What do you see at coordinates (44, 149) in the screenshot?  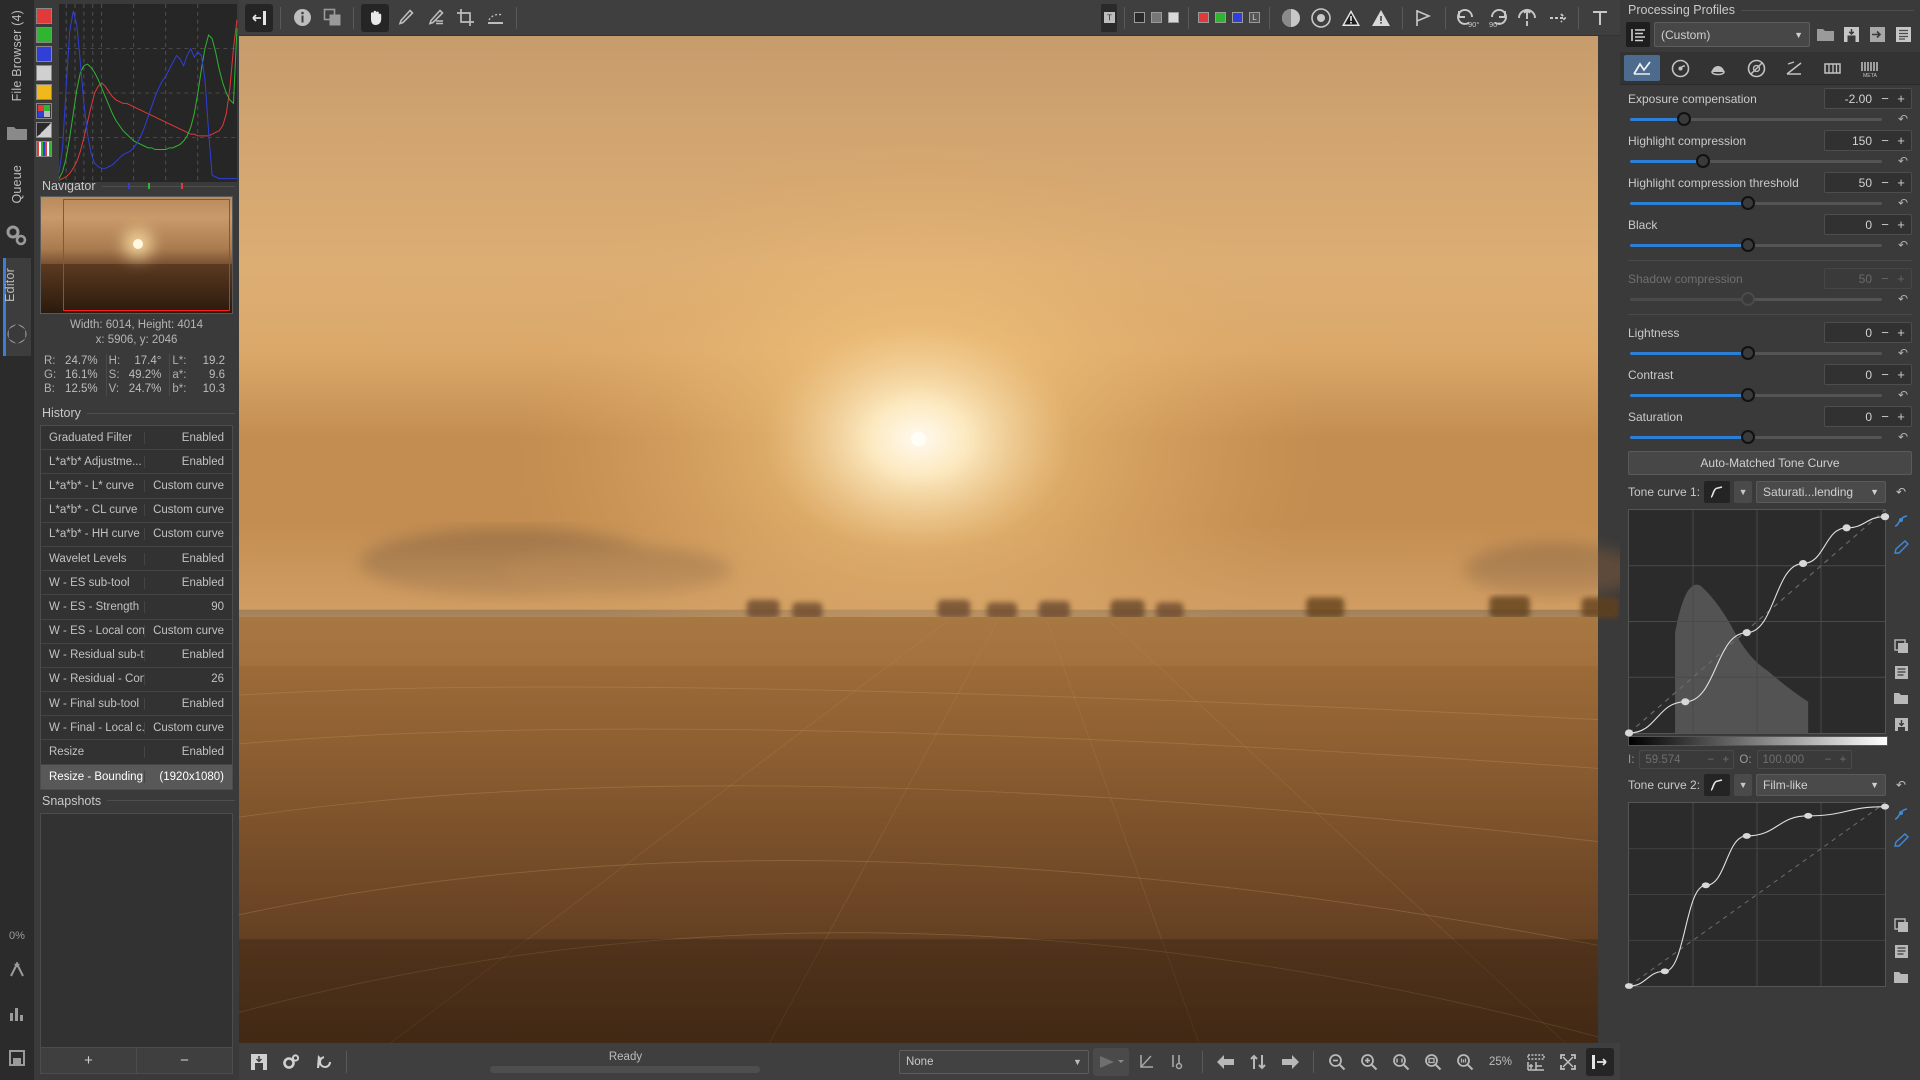 I see `histogram-bar-toggle` at bounding box center [44, 149].